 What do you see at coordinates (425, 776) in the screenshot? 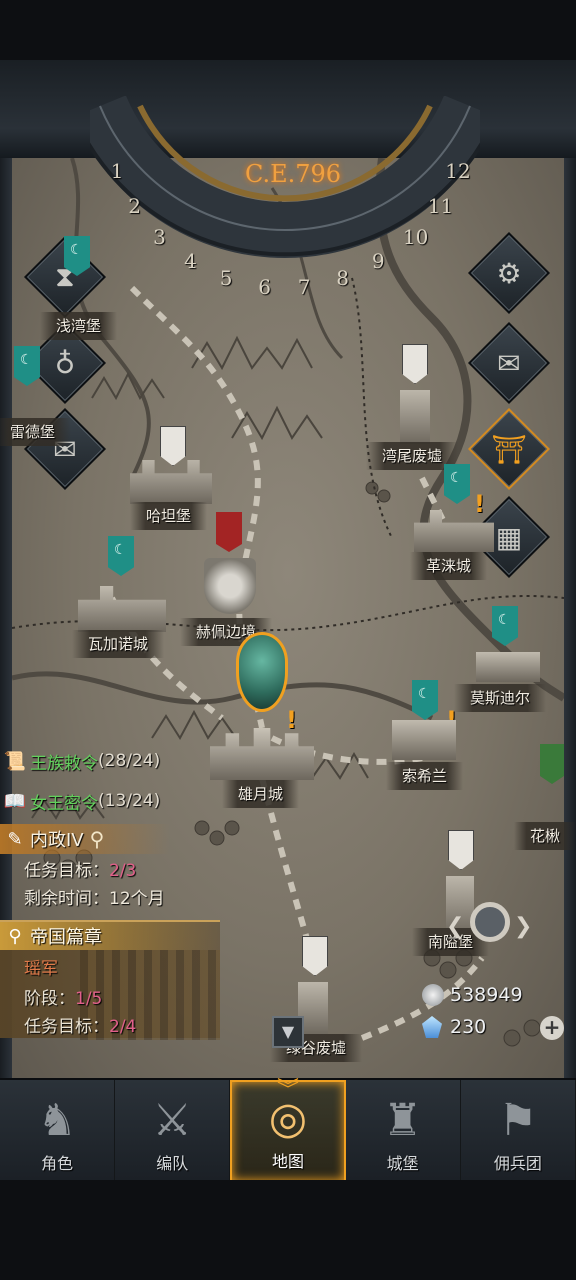
I see `city-suoxilan: 索希兰` at bounding box center [425, 776].